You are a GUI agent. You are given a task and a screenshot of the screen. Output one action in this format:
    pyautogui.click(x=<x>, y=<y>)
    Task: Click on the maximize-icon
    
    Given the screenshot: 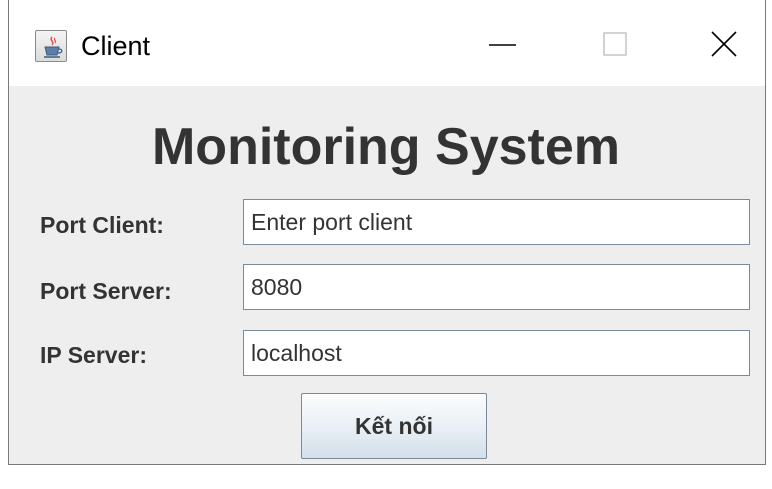 What is the action you would take?
    pyautogui.click(x=615, y=44)
    